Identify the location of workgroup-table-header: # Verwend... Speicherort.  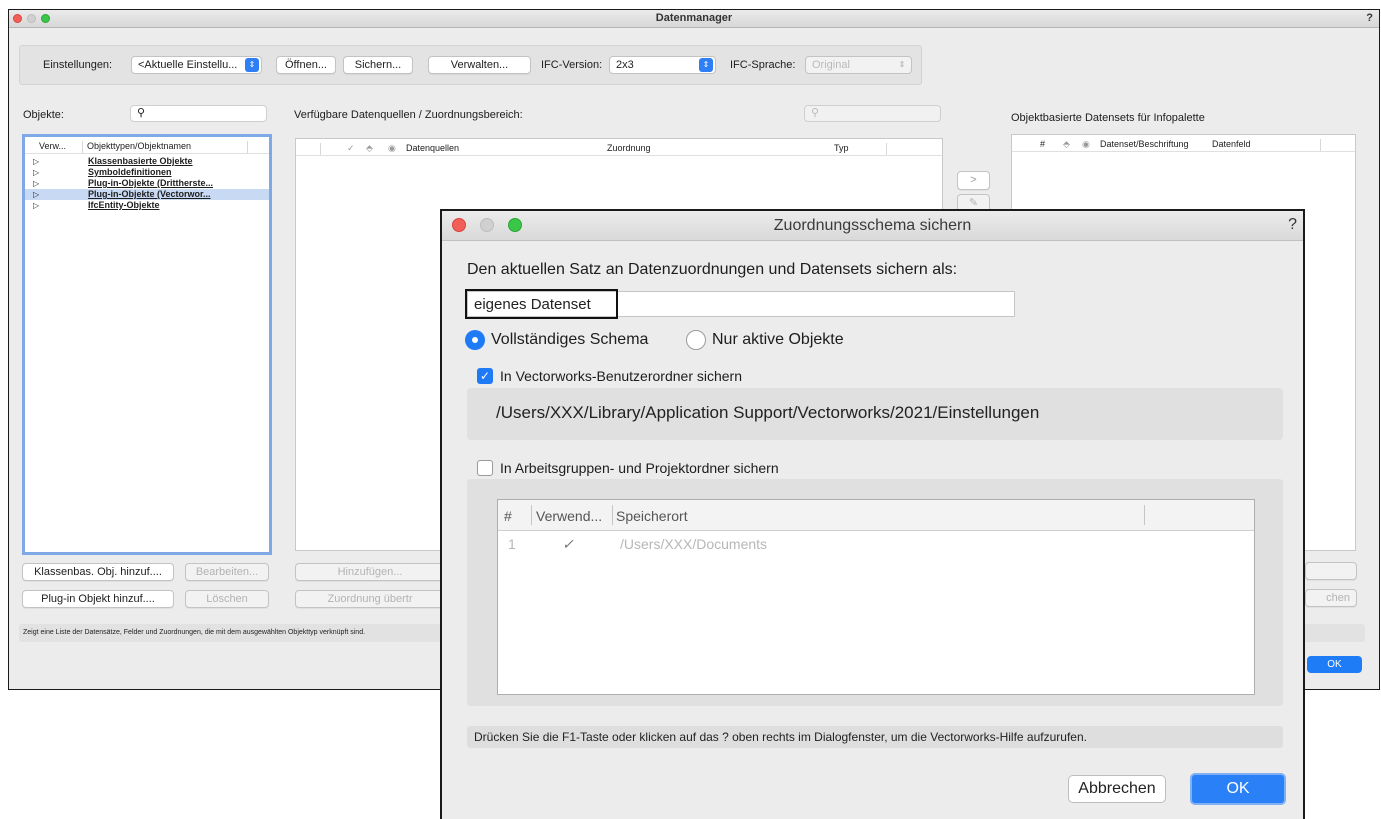
(876, 515).